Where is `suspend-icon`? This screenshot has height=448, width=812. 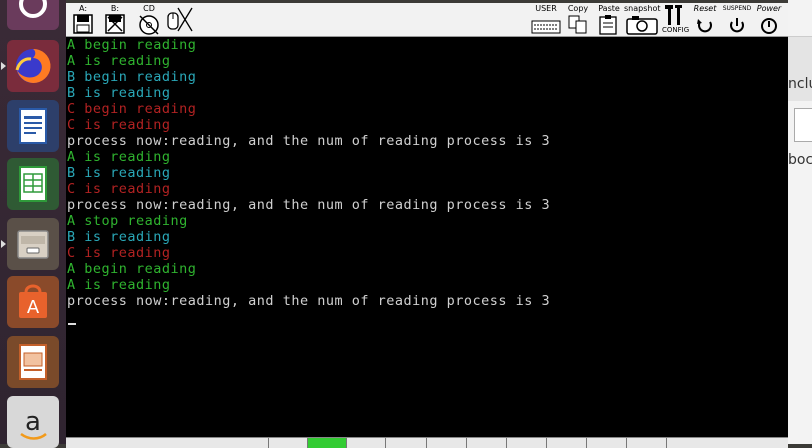 suspend-icon is located at coordinates (737, 25).